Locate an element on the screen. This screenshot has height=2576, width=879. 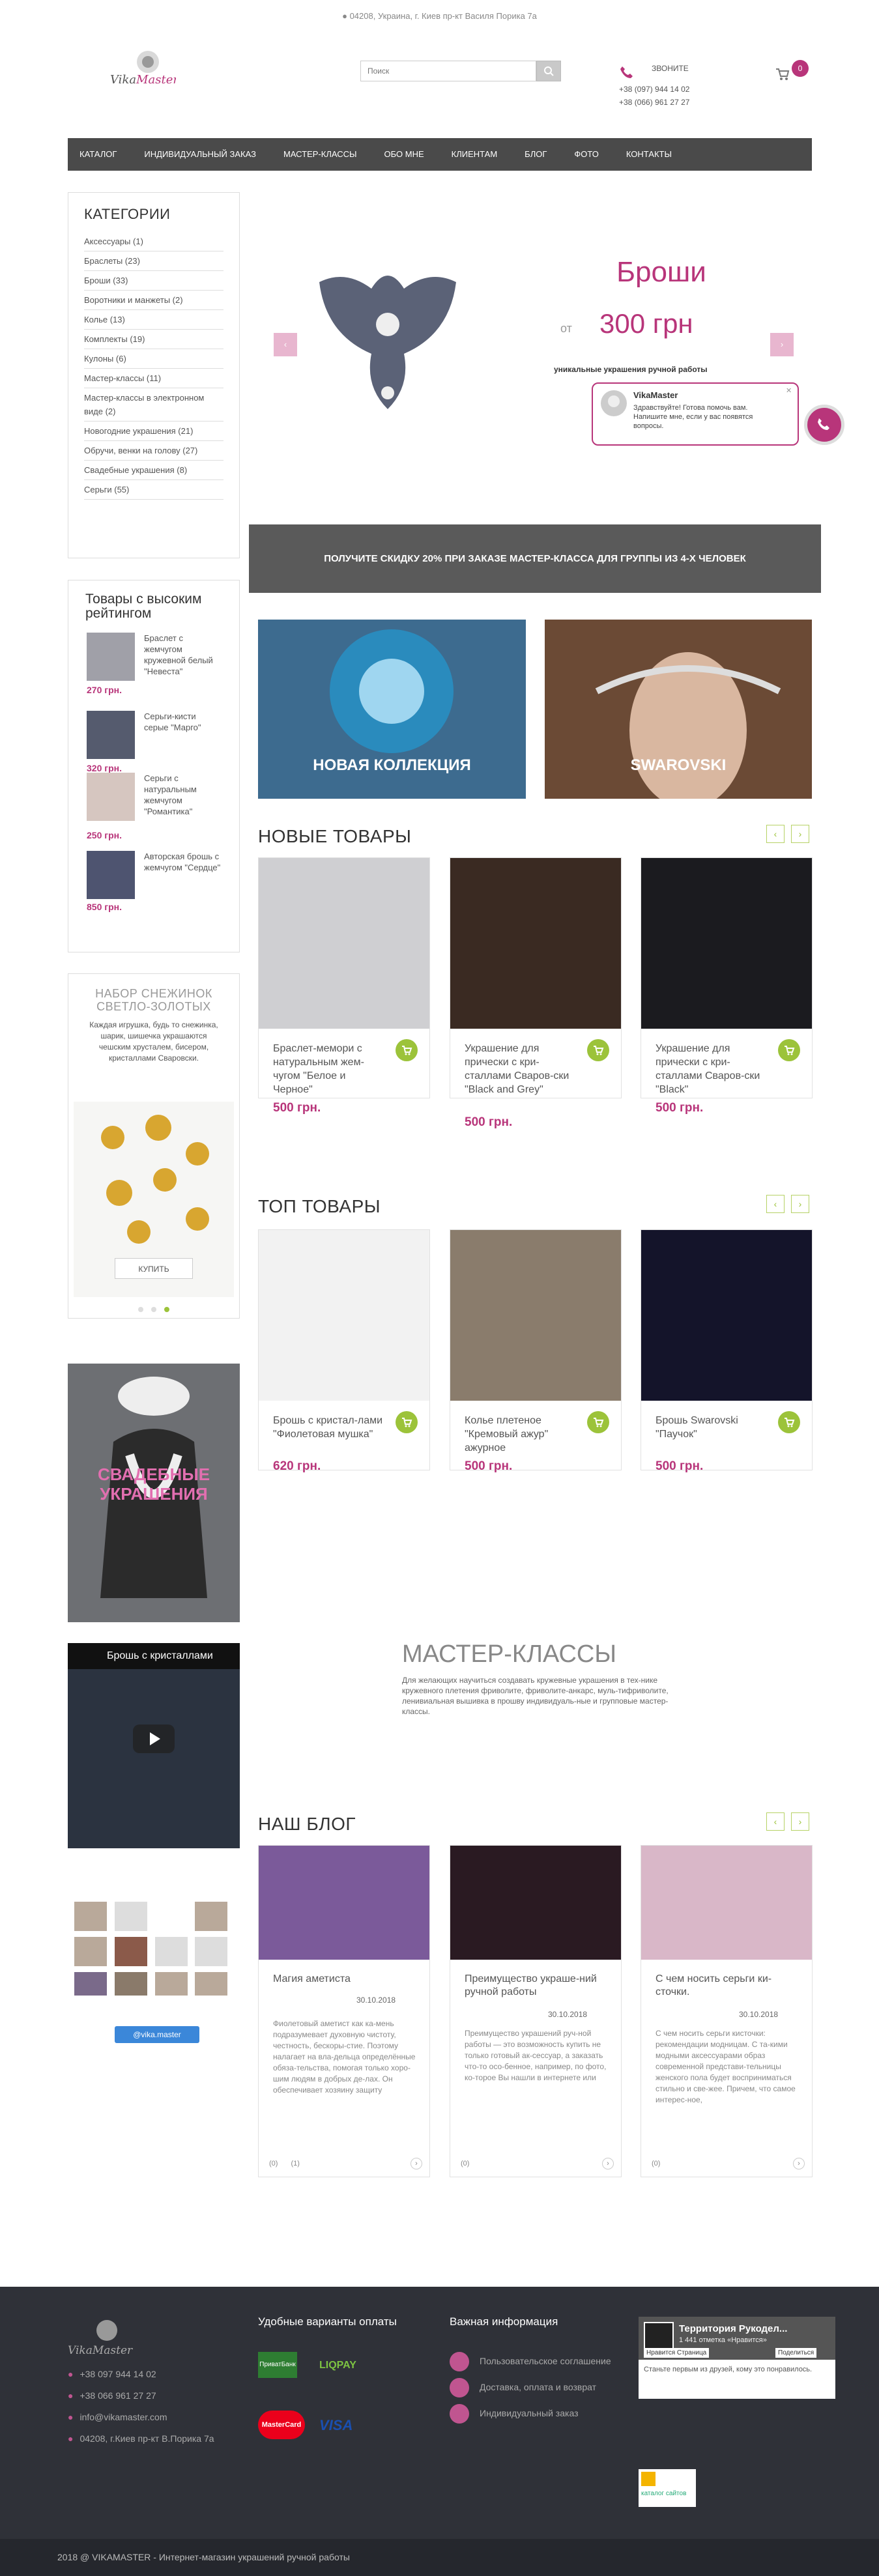
category-item: Новогодние украшения (21) is located at coordinates (153, 431).